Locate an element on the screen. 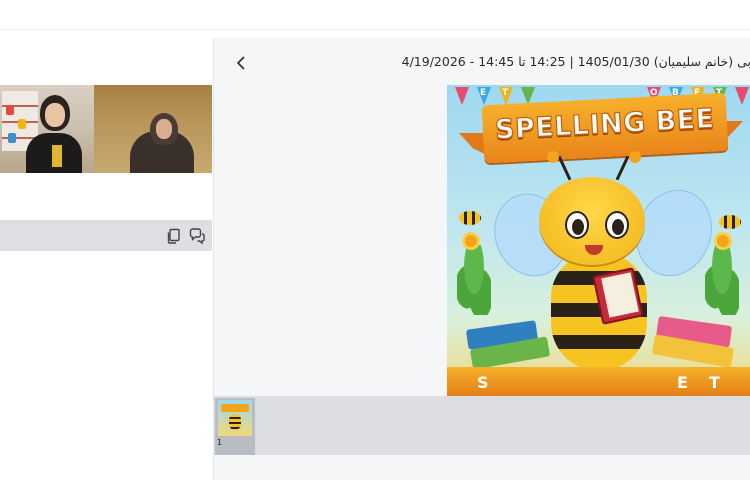 This screenshot has width=750, height=480. slide-headline: SPELLING BEE is located at coordinates (605, 125).